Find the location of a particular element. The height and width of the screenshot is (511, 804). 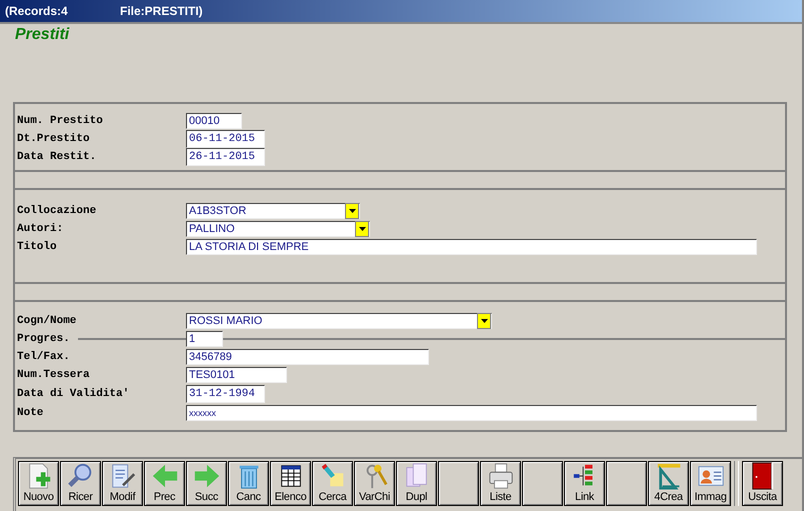

toolbar-button: Canc is located at coordinates (248, 483).